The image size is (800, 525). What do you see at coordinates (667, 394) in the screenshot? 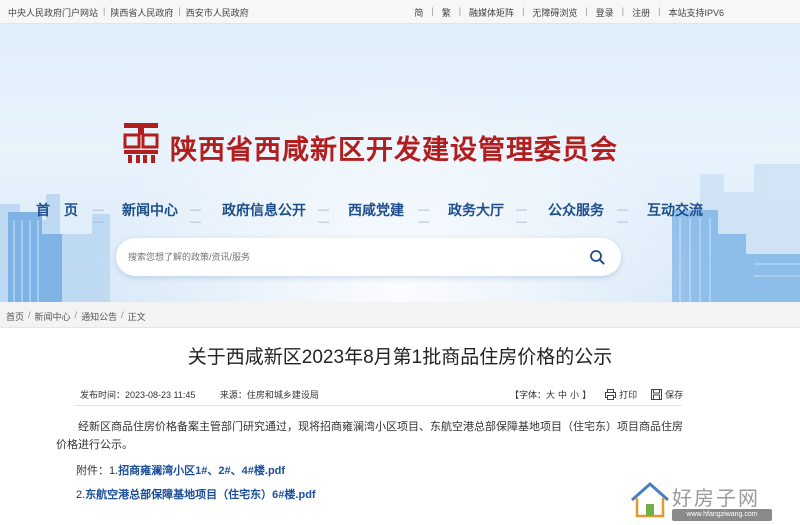
I see `save-button: 保存` at bounding box center [667, 394].